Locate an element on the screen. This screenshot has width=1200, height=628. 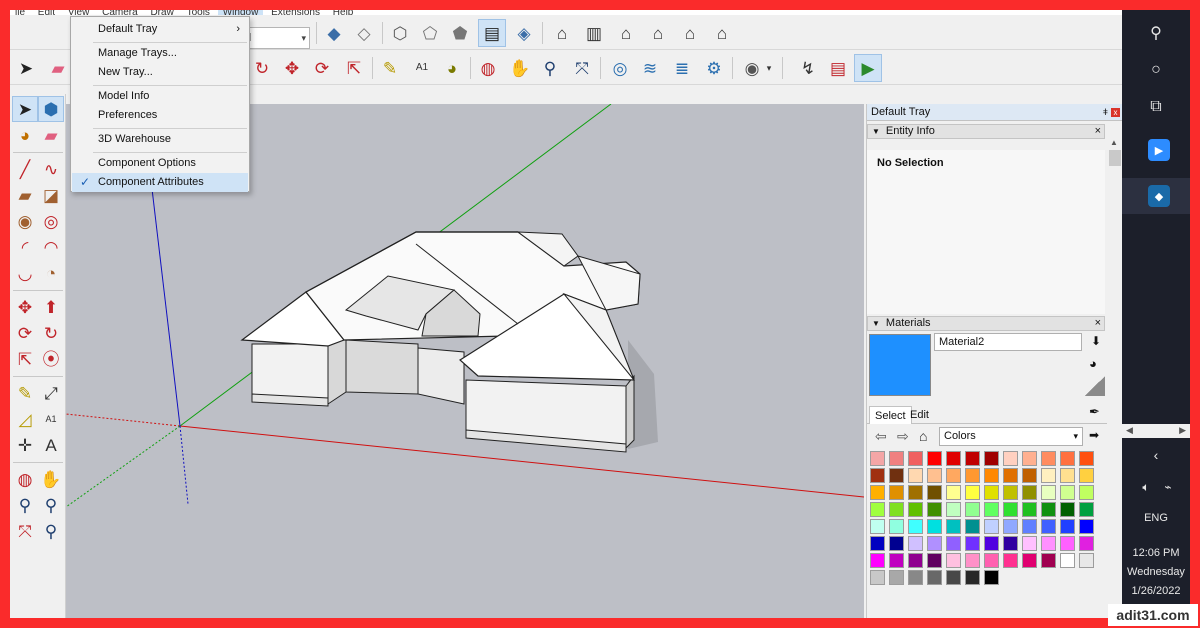
clock-time: 12:06 PM is located at coordinates (1156, 553).